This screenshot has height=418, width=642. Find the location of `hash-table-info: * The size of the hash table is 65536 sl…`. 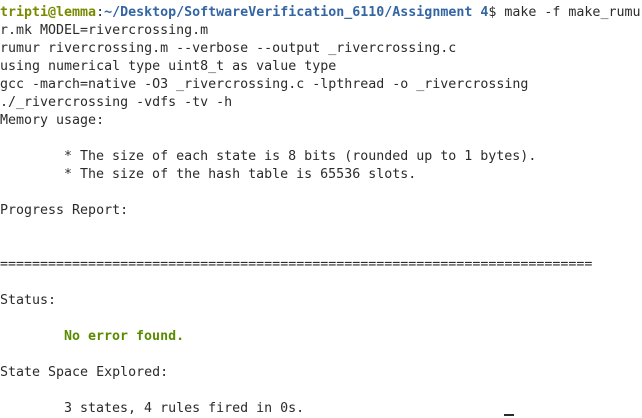

hash-table-info: * The size of the hash table is 65536 sl… is located at coordinates (240, 174).